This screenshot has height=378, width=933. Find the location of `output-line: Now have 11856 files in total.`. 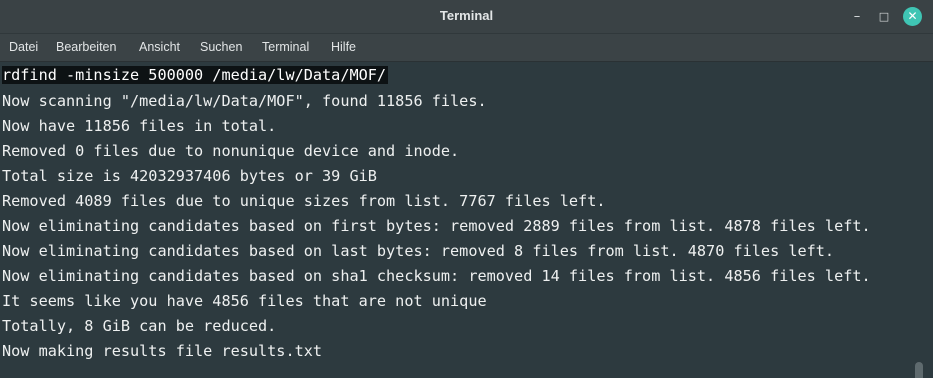

output-line: Now have 11856 files in total. is located at coordinates (139, 126).